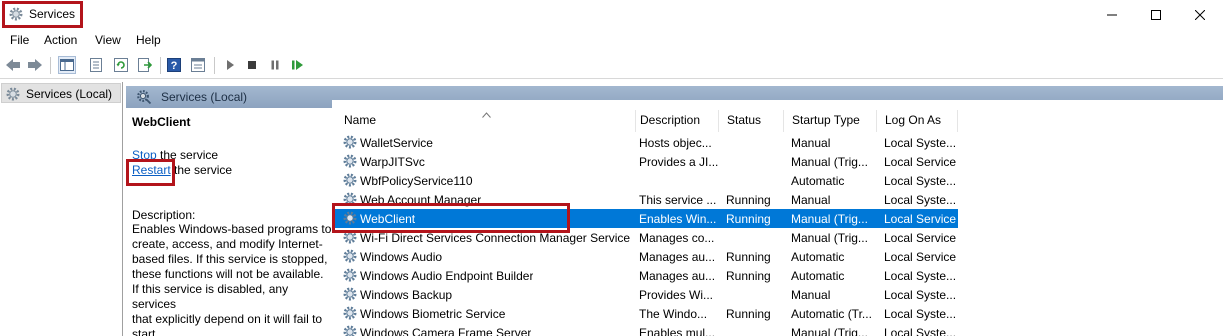  I want to click on properties-icon, so click(96, 65).